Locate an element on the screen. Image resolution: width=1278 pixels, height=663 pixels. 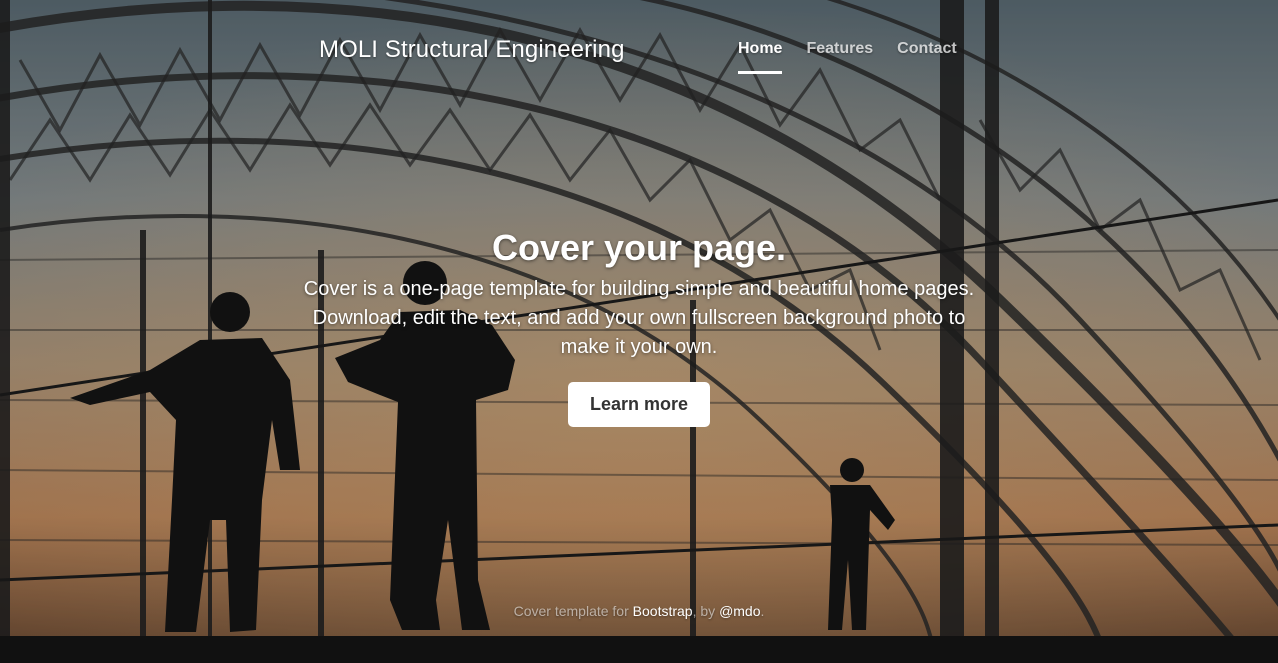
footer-link-mdo: @mdo is located at coordinates (739, 611).